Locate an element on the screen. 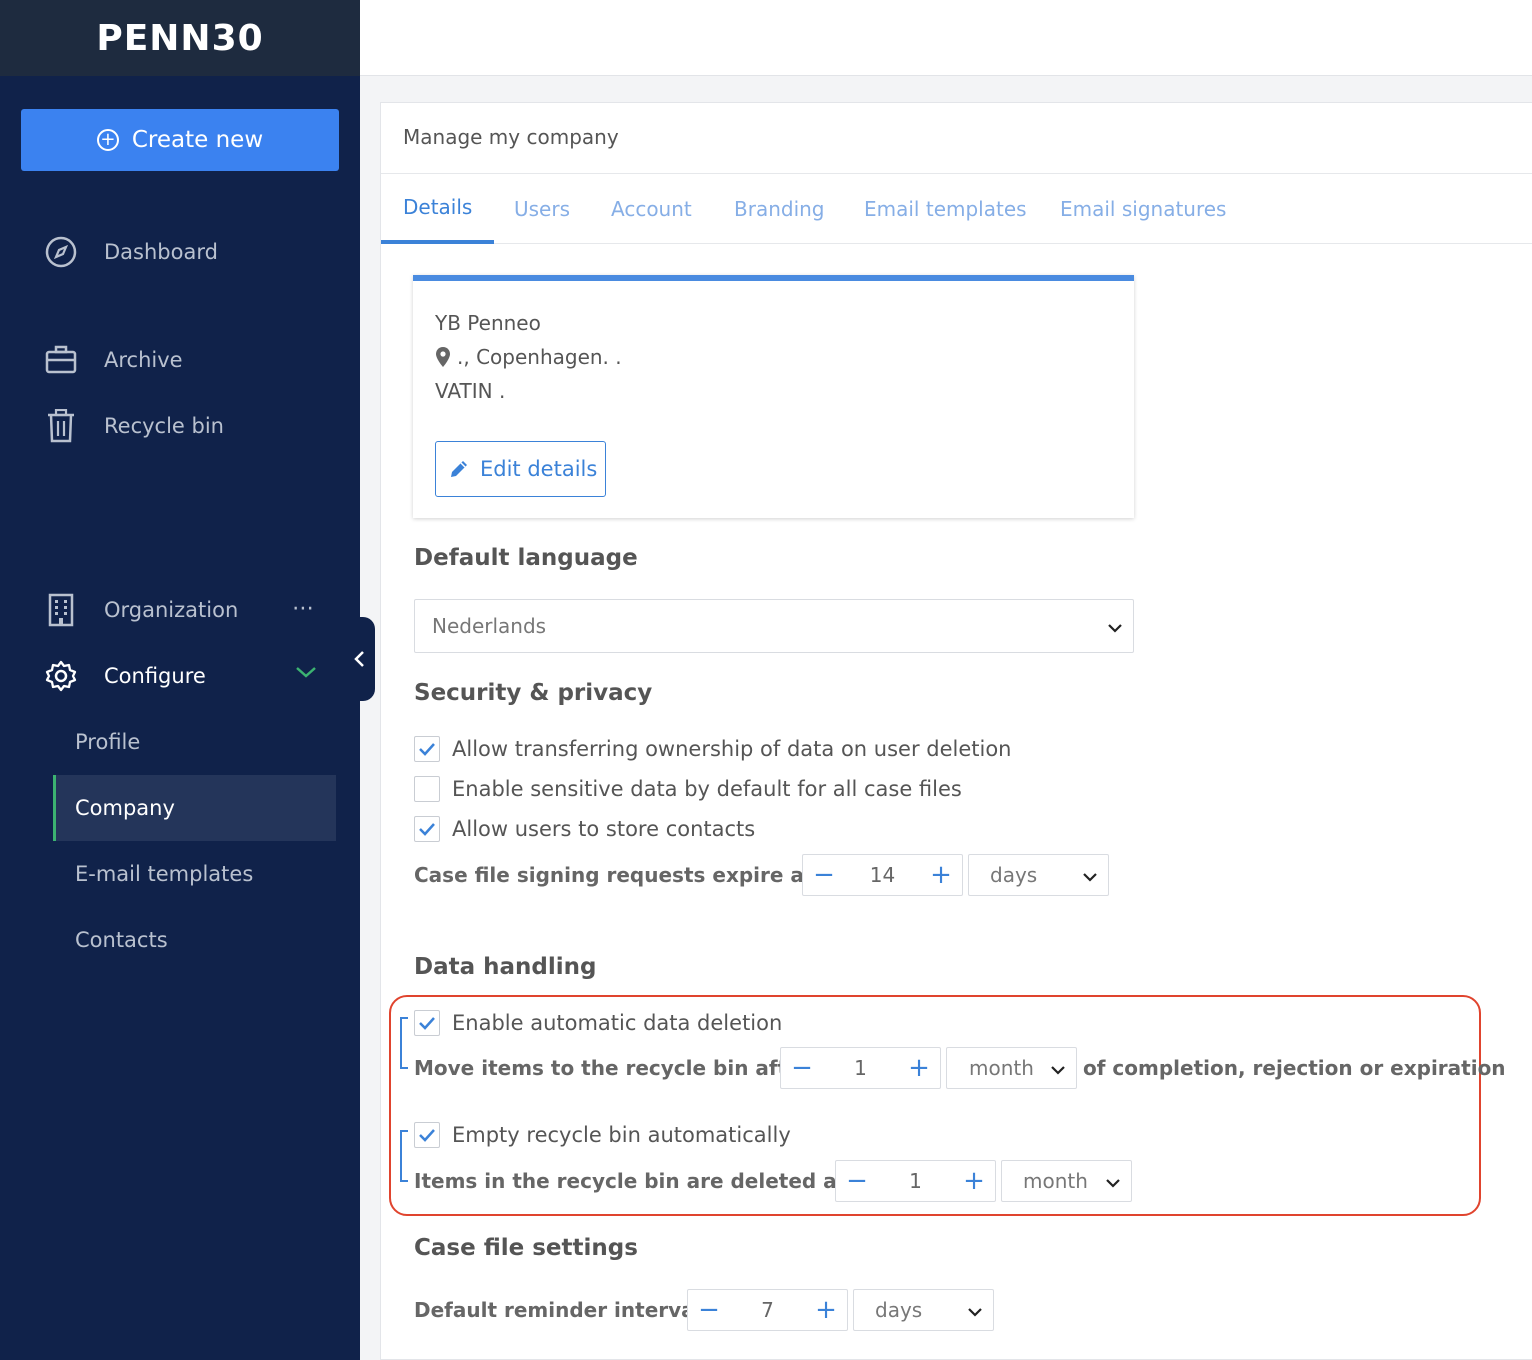  briefcase-icon is located at coordinates (61, 360).